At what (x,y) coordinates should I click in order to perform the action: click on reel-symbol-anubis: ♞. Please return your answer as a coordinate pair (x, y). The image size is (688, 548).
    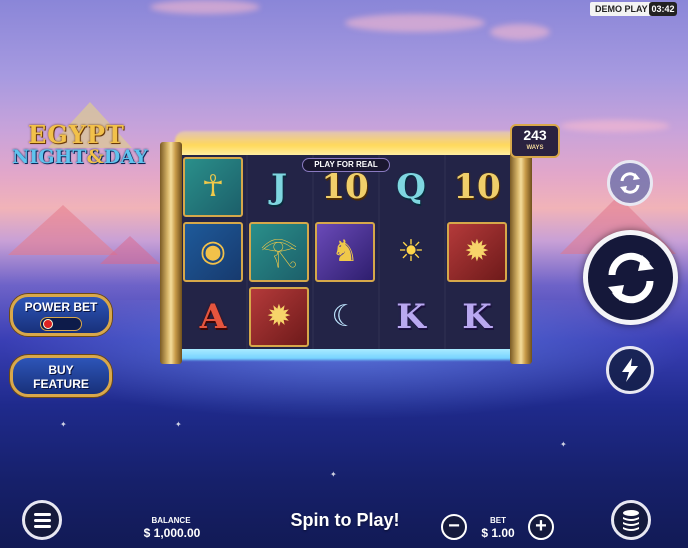
    Looking at the image, I should click on (345, 252).